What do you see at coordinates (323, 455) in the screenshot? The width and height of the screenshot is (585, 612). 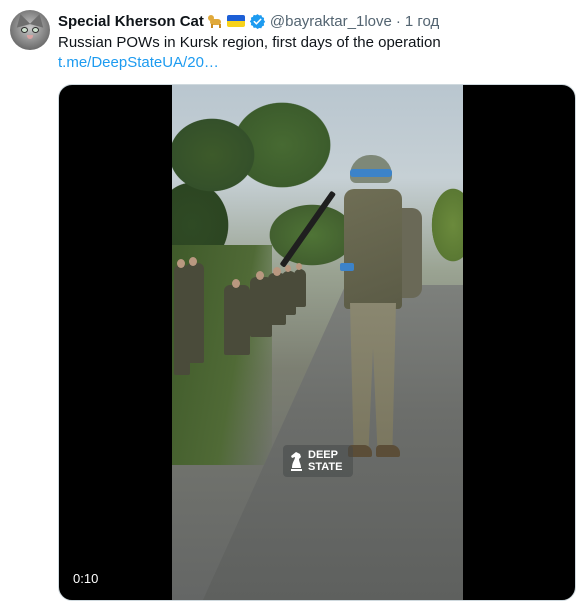 I see `watermark-line-1: DEEP` at bounding box center [323, 455].